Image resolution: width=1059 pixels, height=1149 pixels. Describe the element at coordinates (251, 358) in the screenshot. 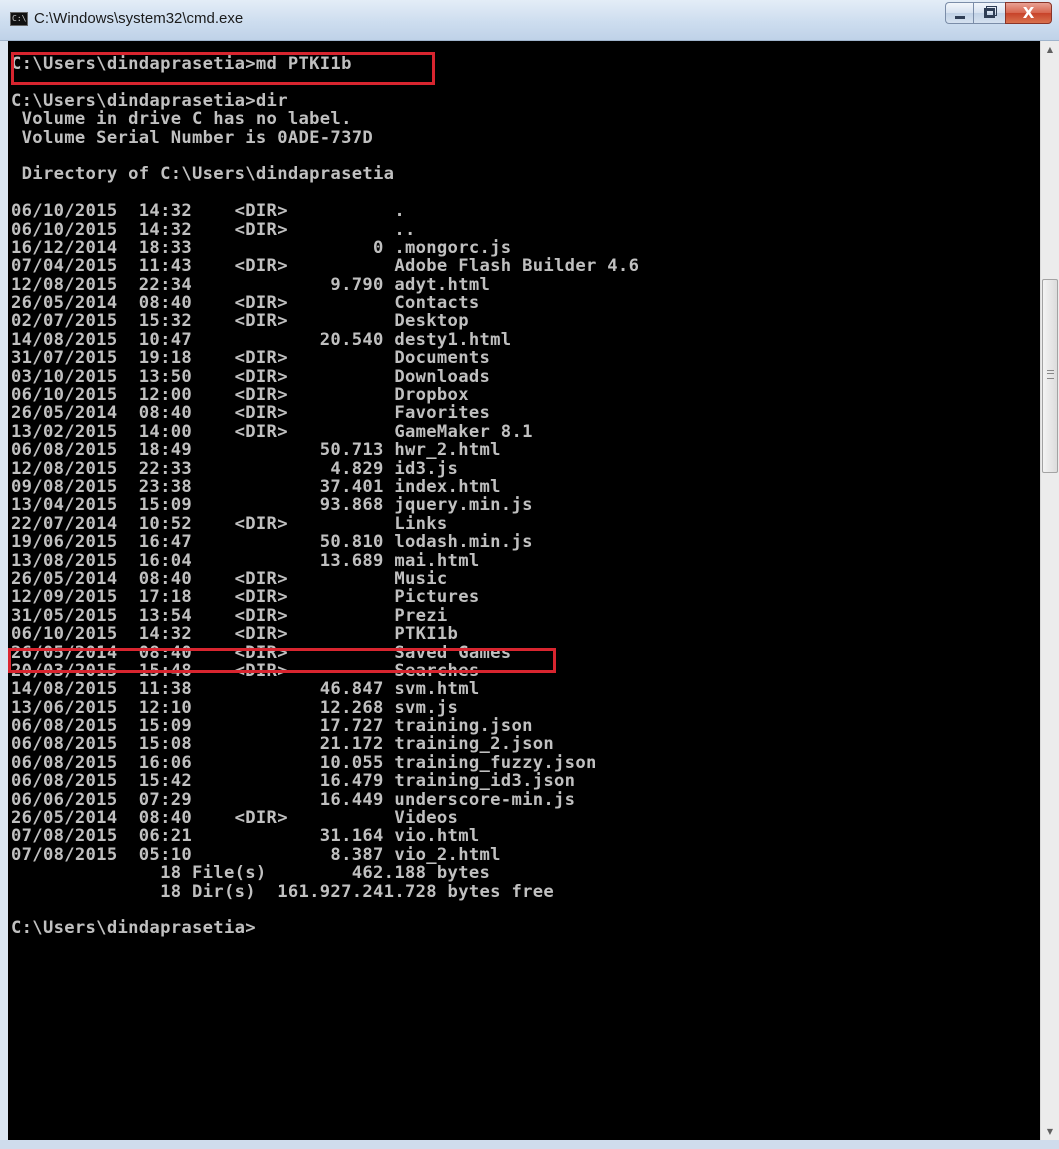

I see `console-line: 31/07/2015 19:18 <DIR> Documents` at that location.